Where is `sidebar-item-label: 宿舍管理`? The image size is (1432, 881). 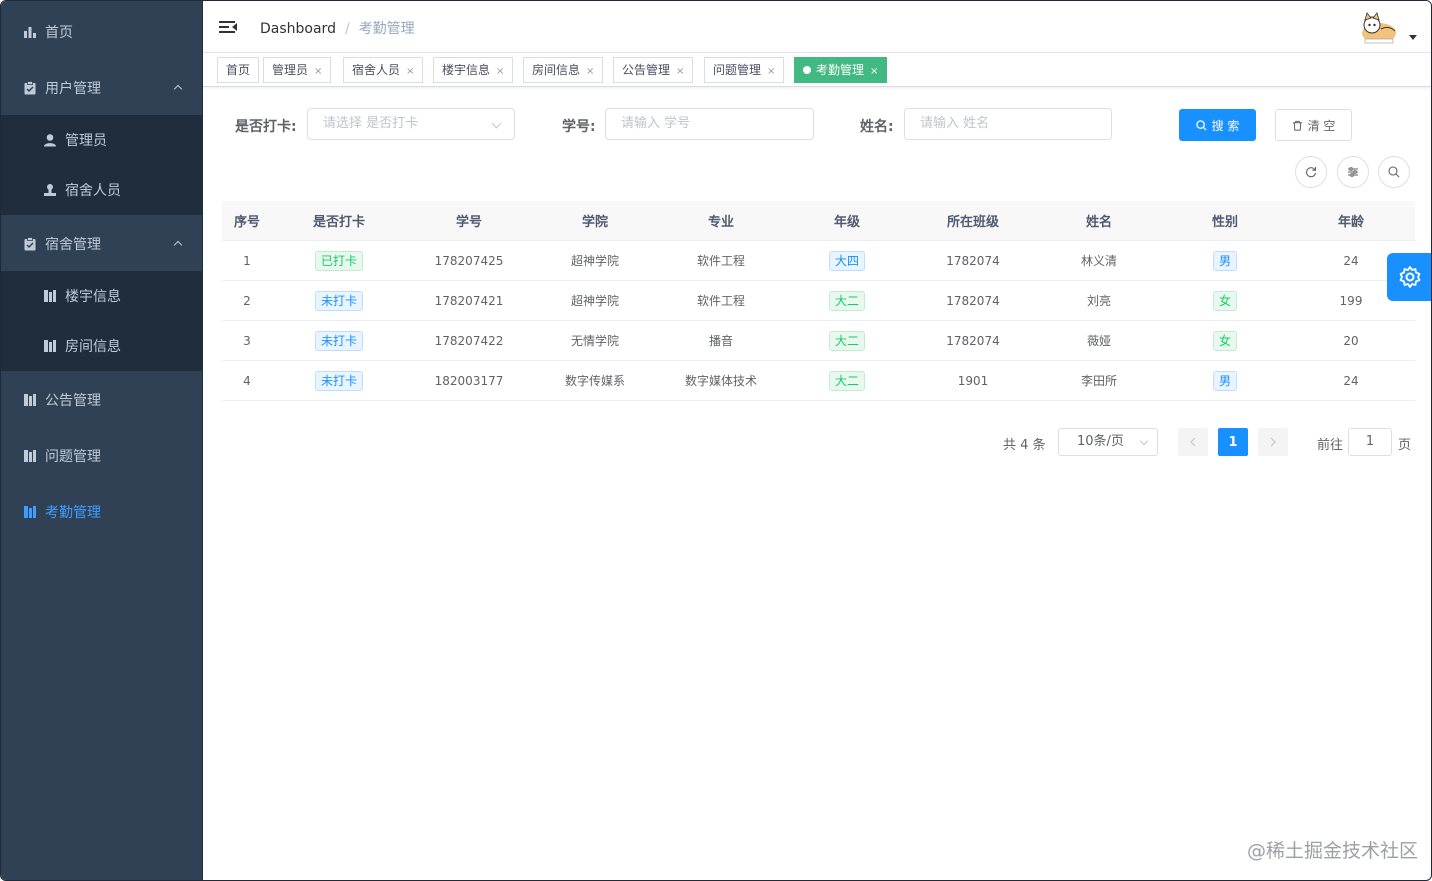 sidebar-item-label: 宿舍管理 is located at coordinates (73, 245).